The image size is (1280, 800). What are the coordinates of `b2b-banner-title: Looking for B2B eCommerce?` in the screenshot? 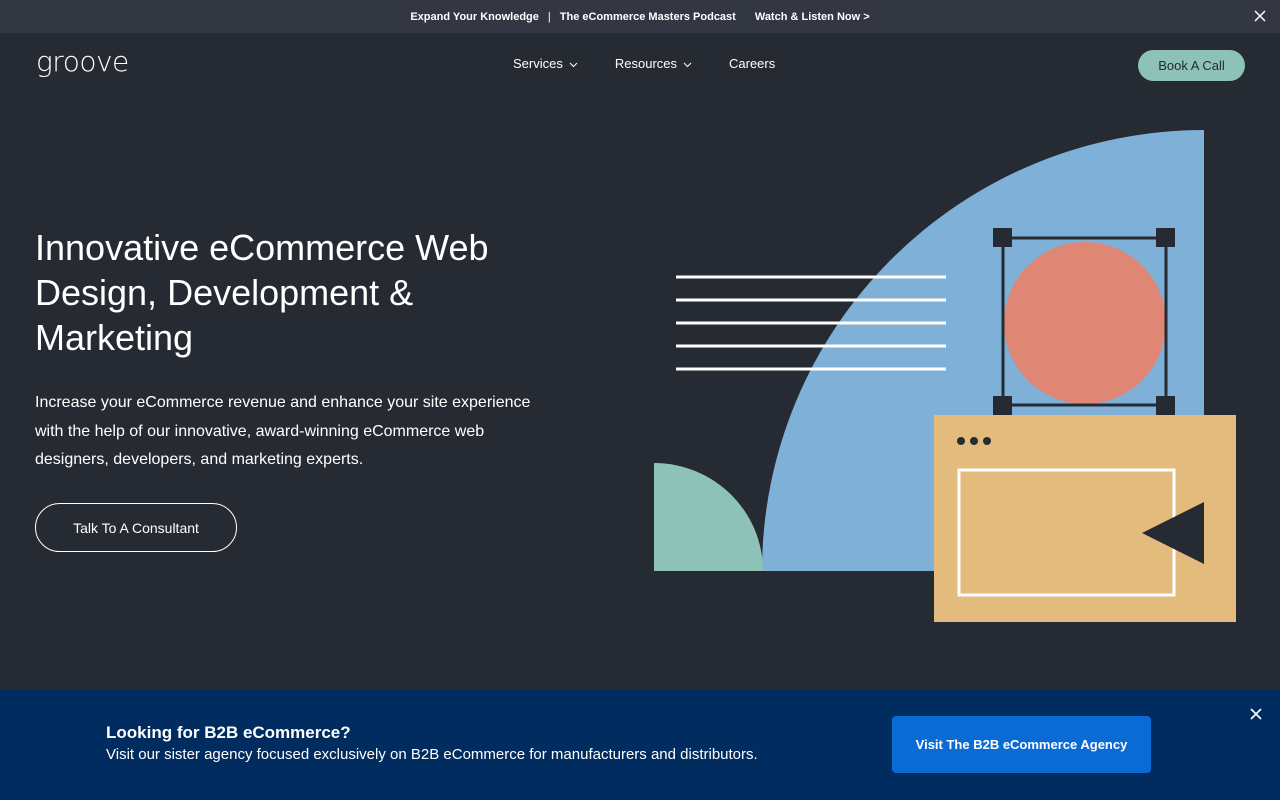 It's located at (228, 732).